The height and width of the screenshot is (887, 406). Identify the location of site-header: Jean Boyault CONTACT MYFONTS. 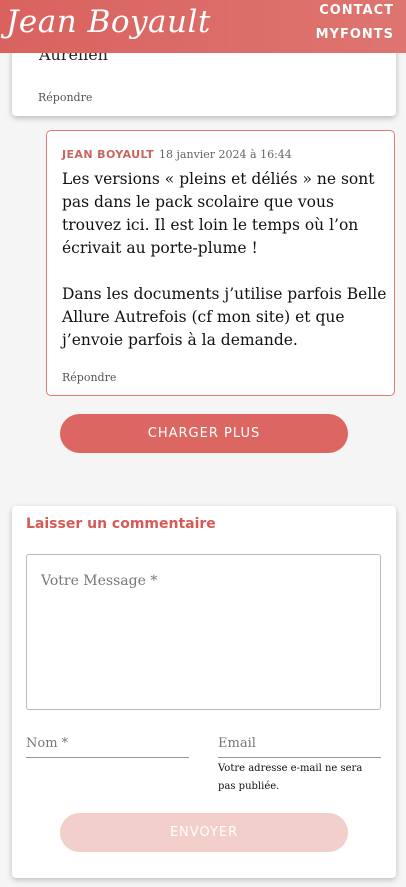
(203, 26).